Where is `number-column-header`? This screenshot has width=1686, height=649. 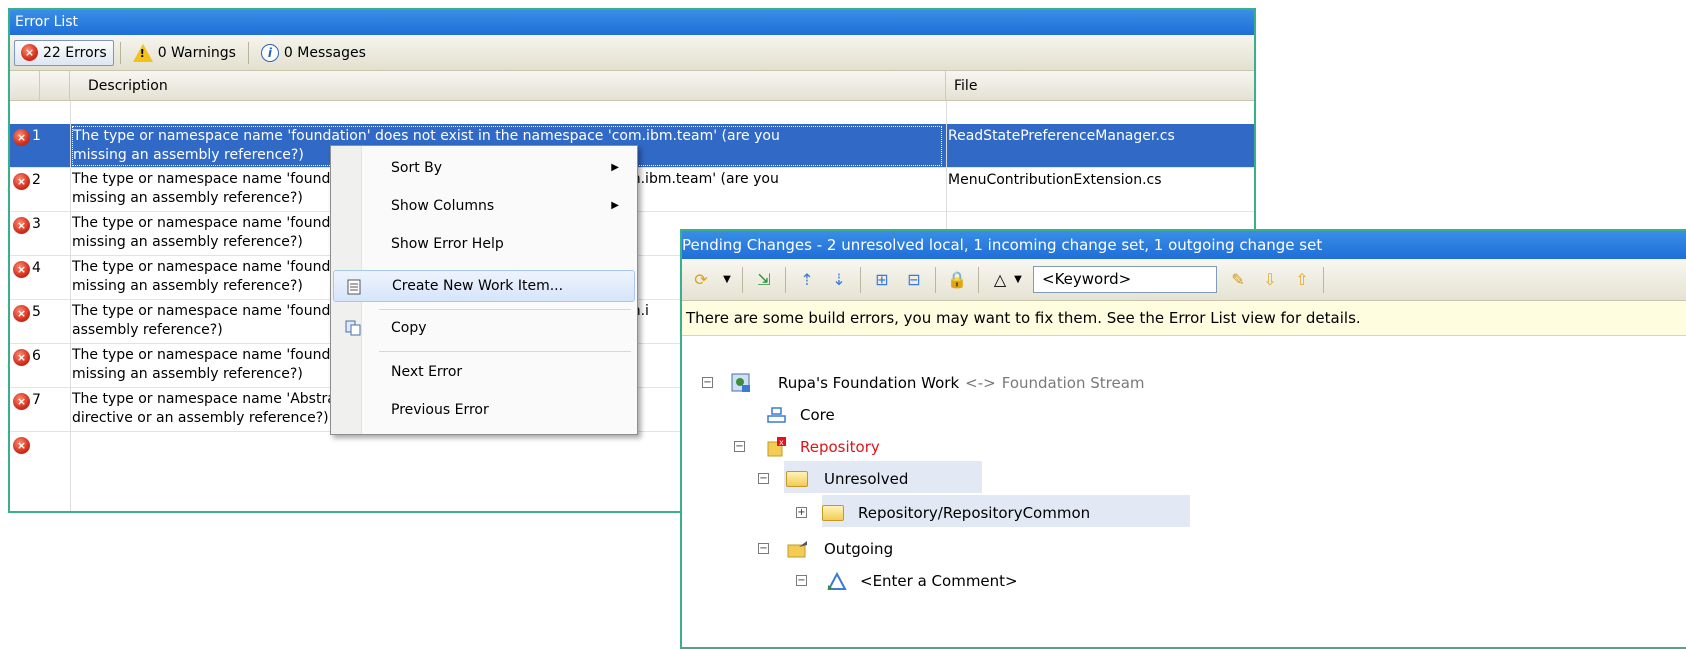 number-column-header is located at coordinates (55, 86).